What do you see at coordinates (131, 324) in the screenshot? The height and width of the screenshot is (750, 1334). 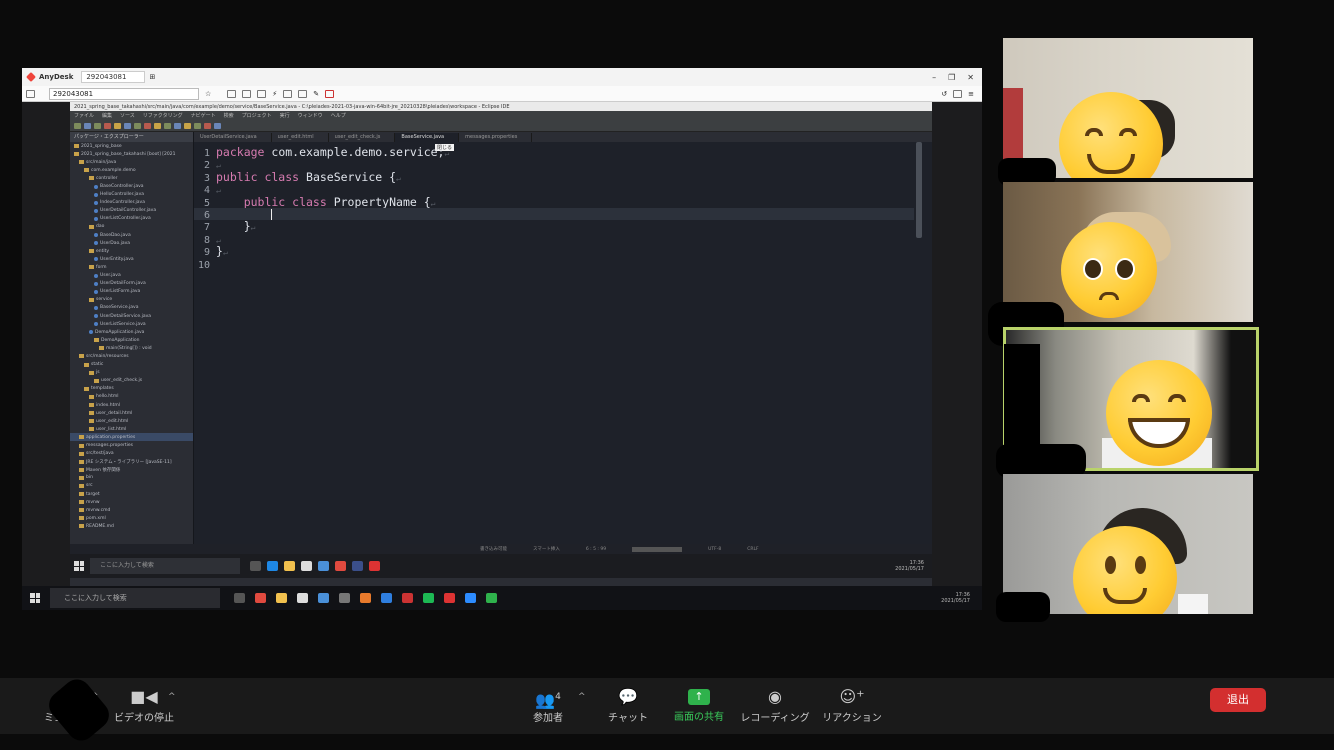 I see `tree-item: UserListService.java` at bounding box center [131, 324].